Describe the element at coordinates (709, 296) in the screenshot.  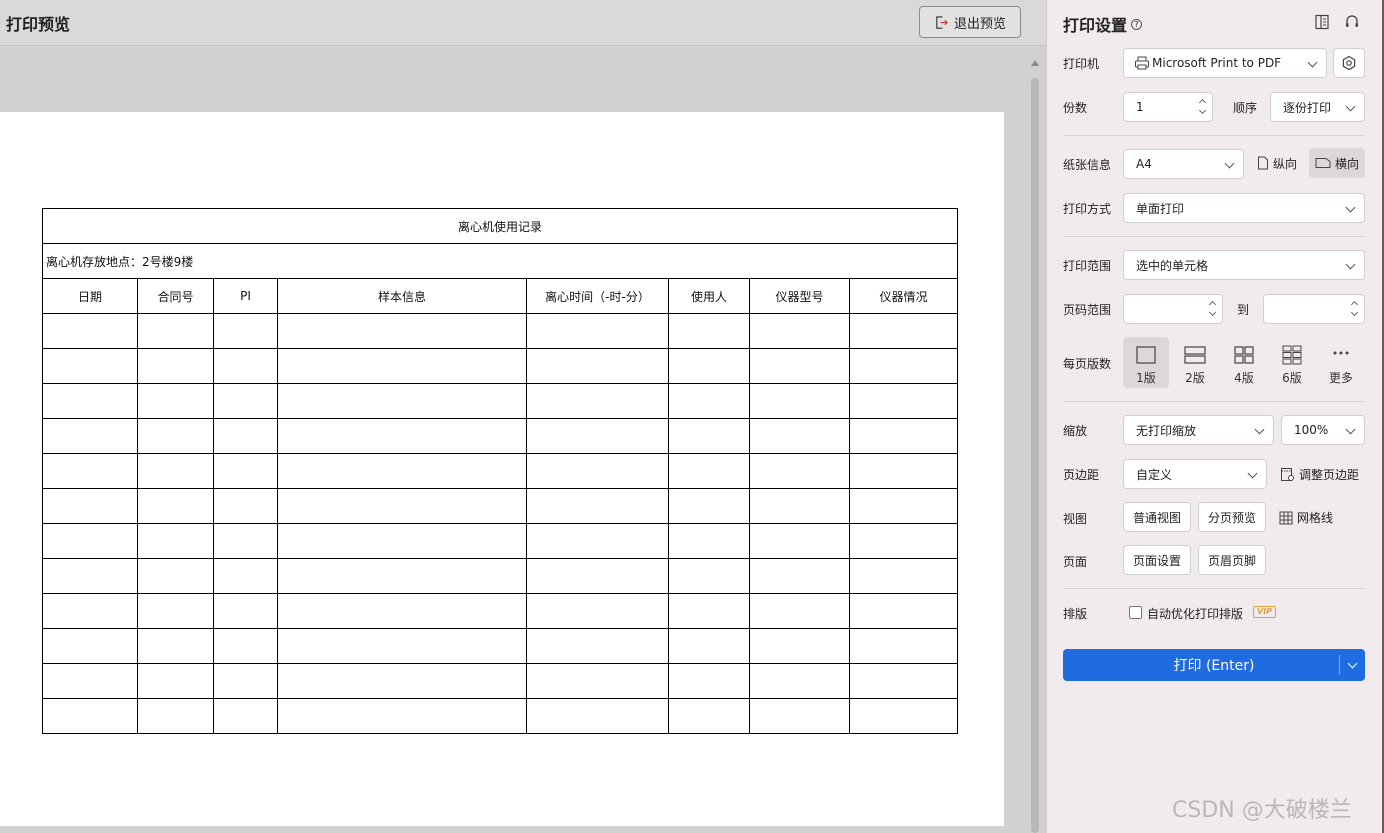
I see `col-header-user: 使用人` at that location.